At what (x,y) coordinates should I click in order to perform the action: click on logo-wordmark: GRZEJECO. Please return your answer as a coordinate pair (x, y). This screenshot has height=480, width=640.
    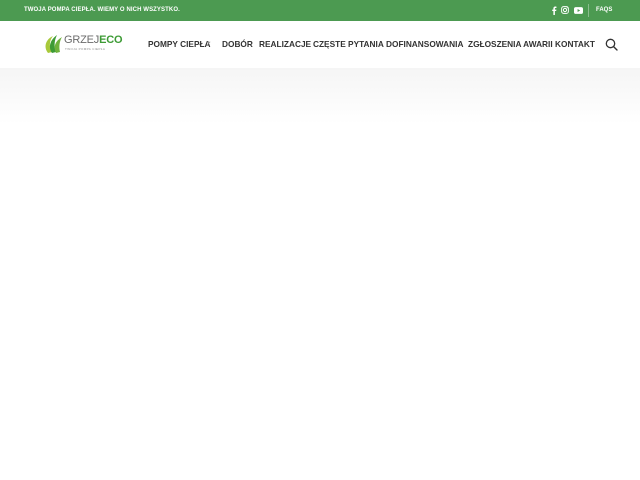
    Looking at the image, I should click on (93, 40).